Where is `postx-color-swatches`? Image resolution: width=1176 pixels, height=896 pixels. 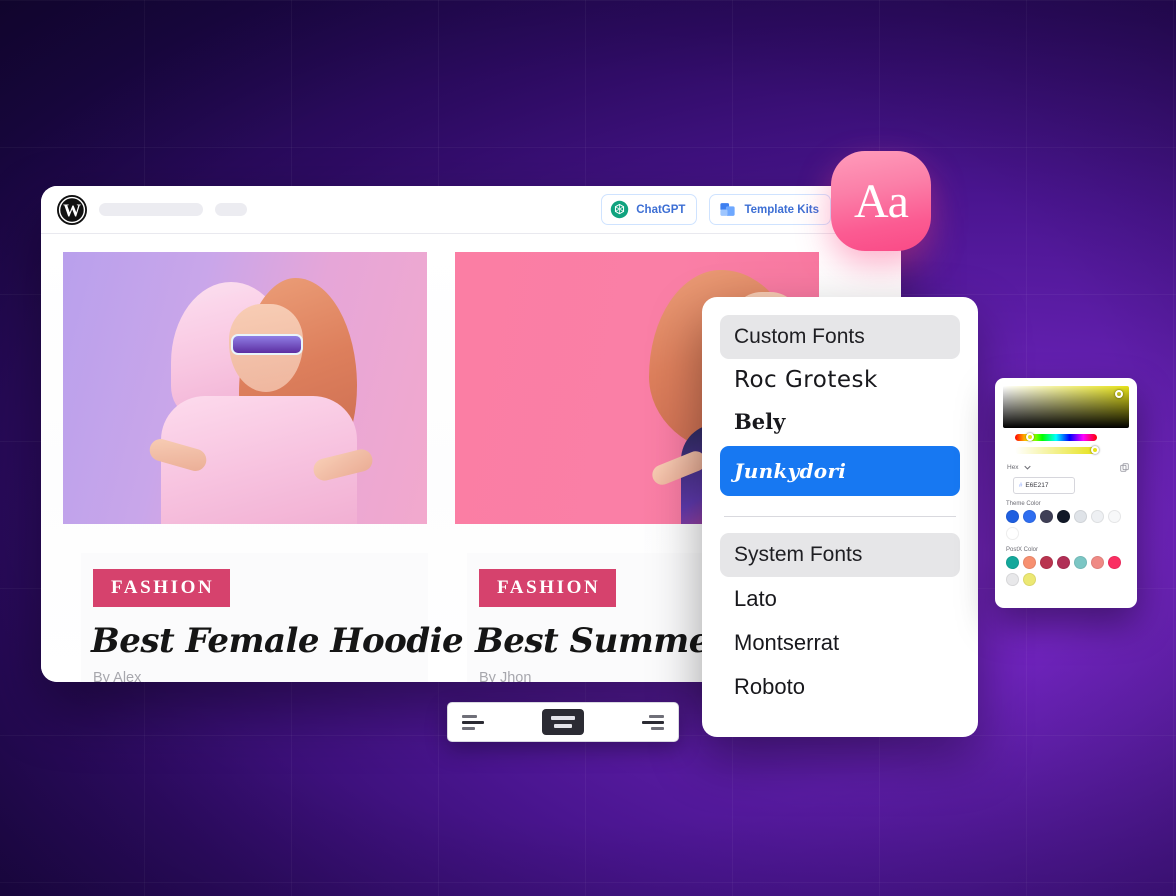
postx-color-swatches is located at coordinates (1066, 571).